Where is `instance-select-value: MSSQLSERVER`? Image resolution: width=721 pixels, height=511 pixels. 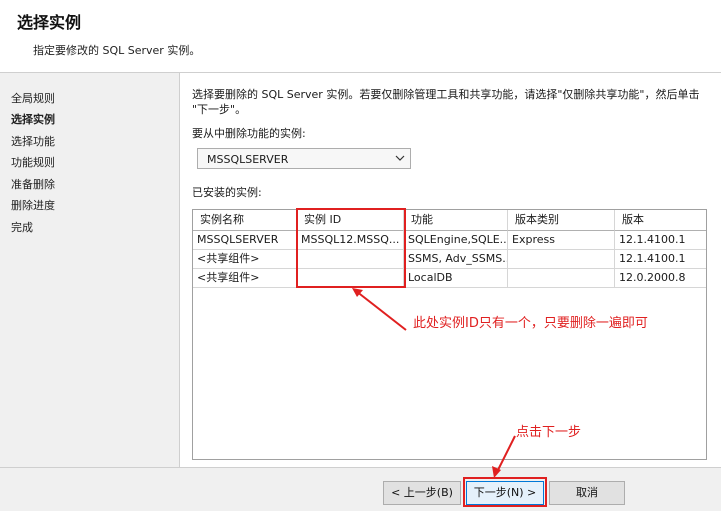
instance-select-value: MSSQLSERVER is located at coordinates (248, 159).